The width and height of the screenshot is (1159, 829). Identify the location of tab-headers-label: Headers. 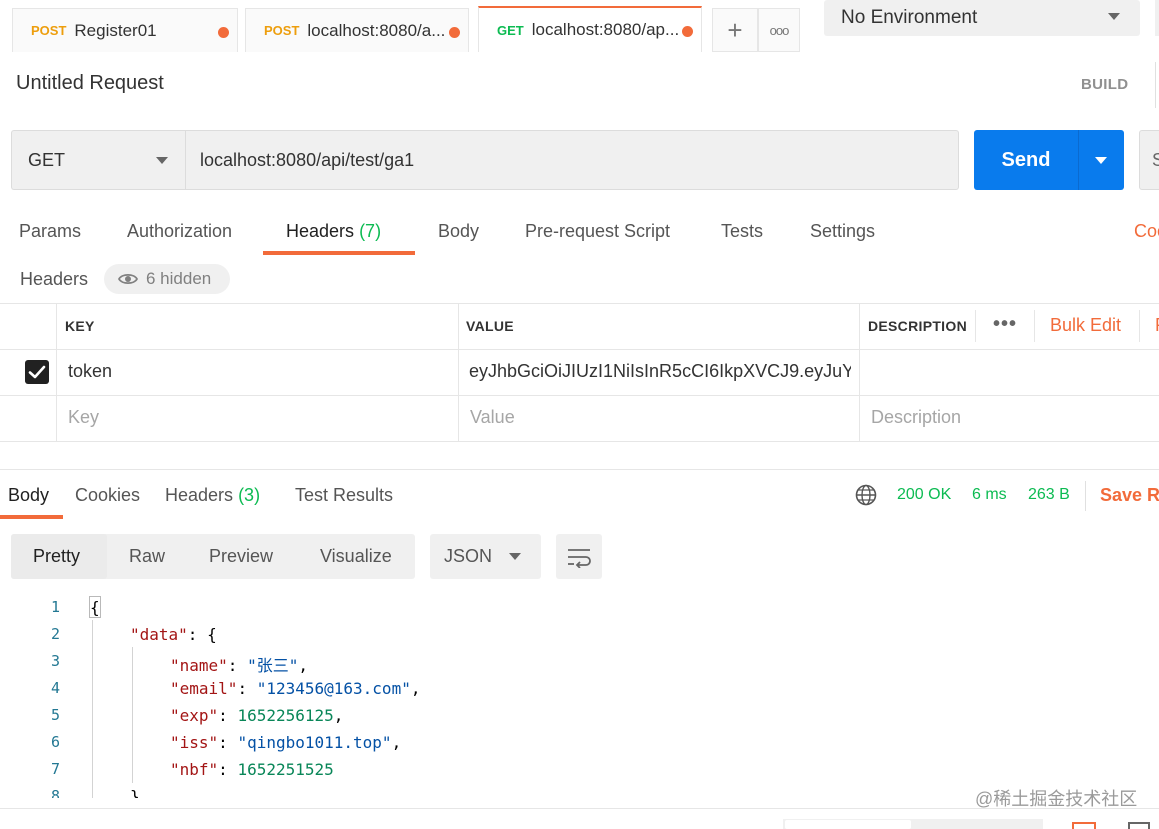
(320, 231).